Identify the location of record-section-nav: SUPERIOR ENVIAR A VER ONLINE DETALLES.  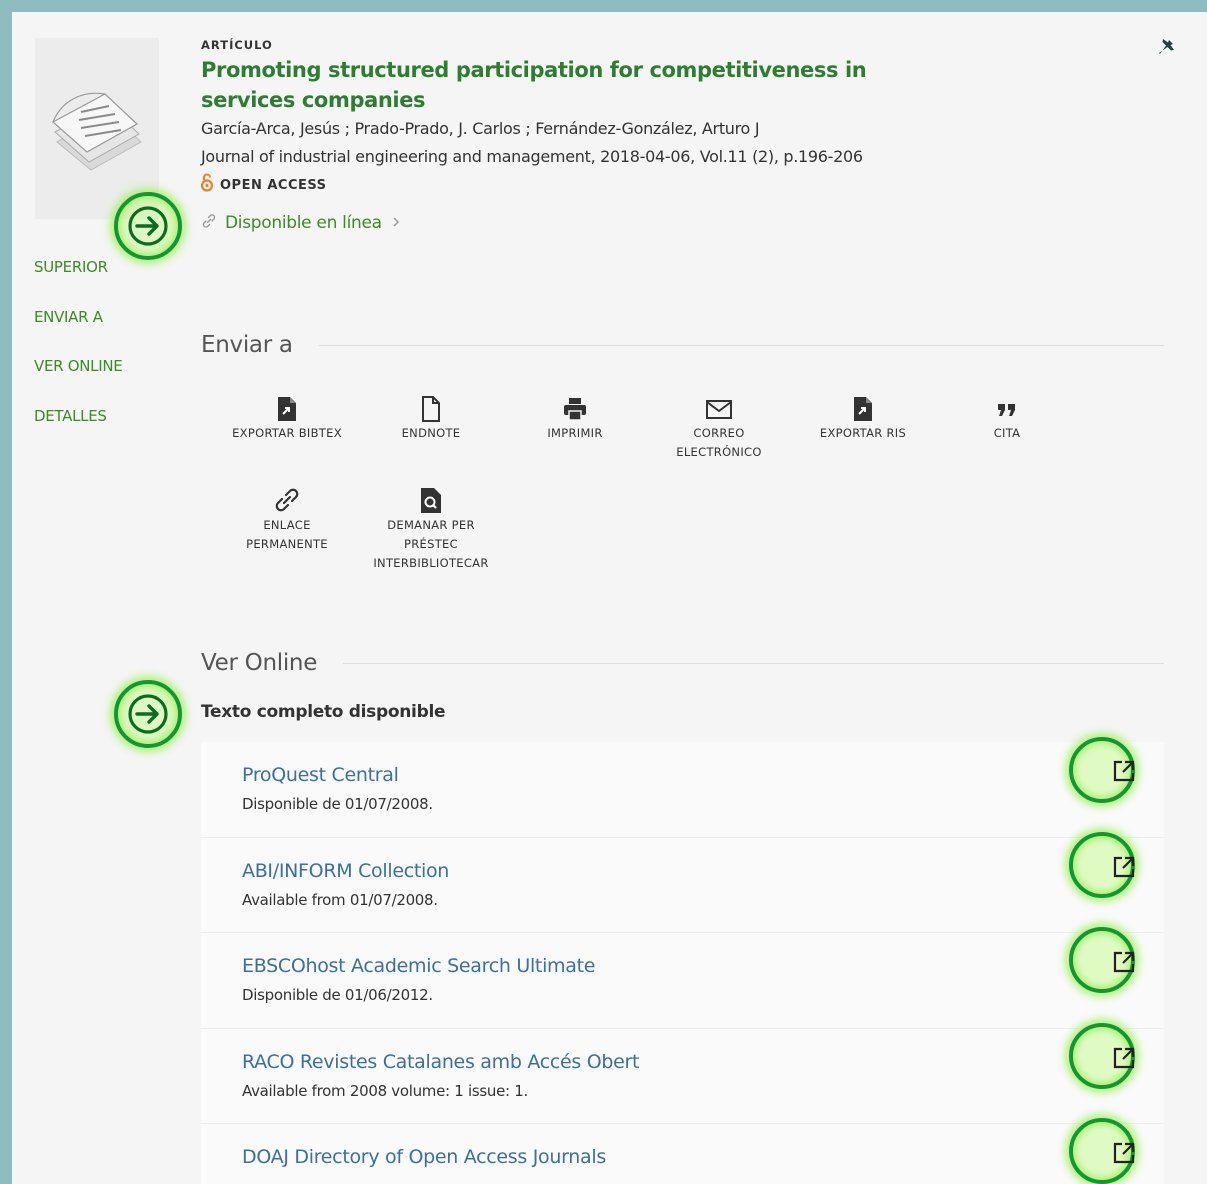
(78, 357).